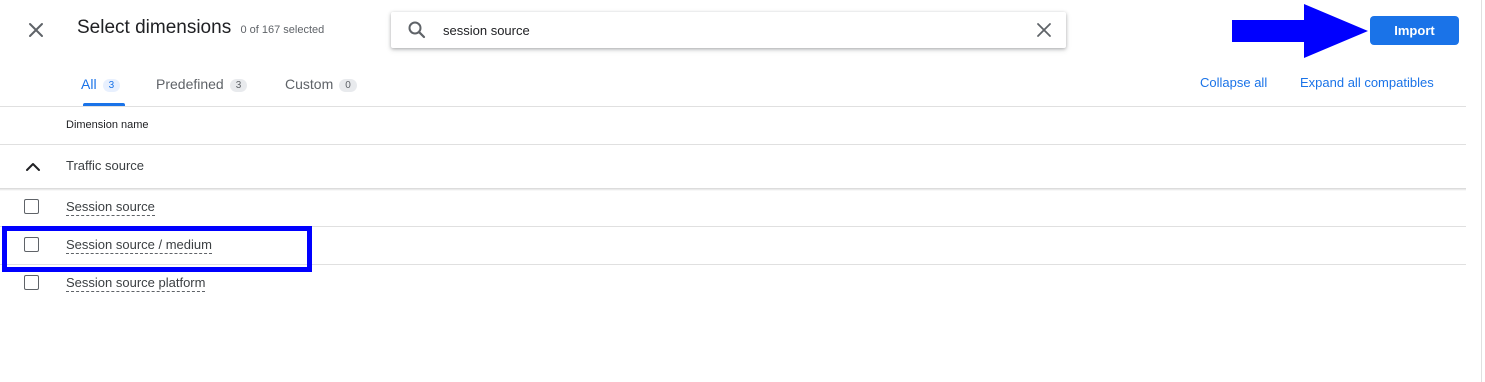 The height and width of the screenshot is (382, 1485). I want to click on collapse-all-button: Collapse all, so click(1233, 82).